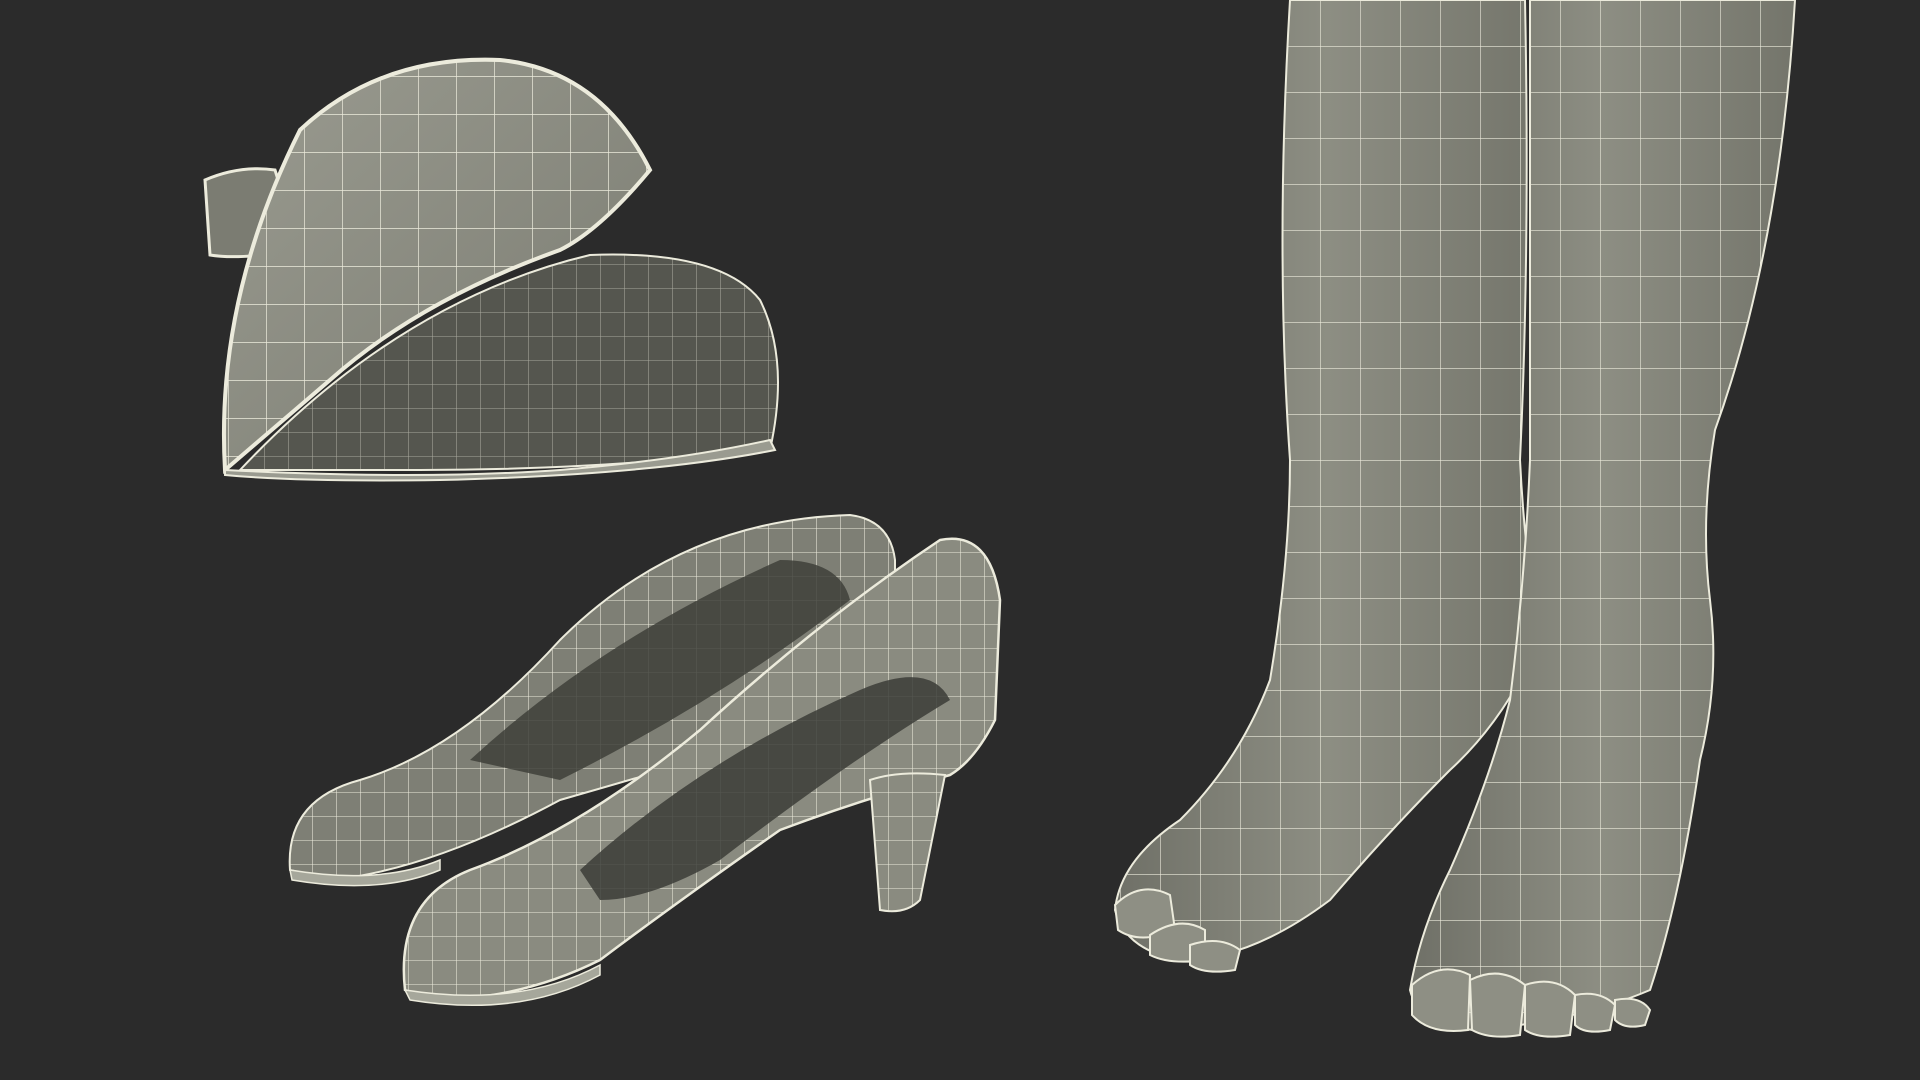  Describe the element at coordinates (491, 269) in the screenshot. I see `garrison-cap` at that location.